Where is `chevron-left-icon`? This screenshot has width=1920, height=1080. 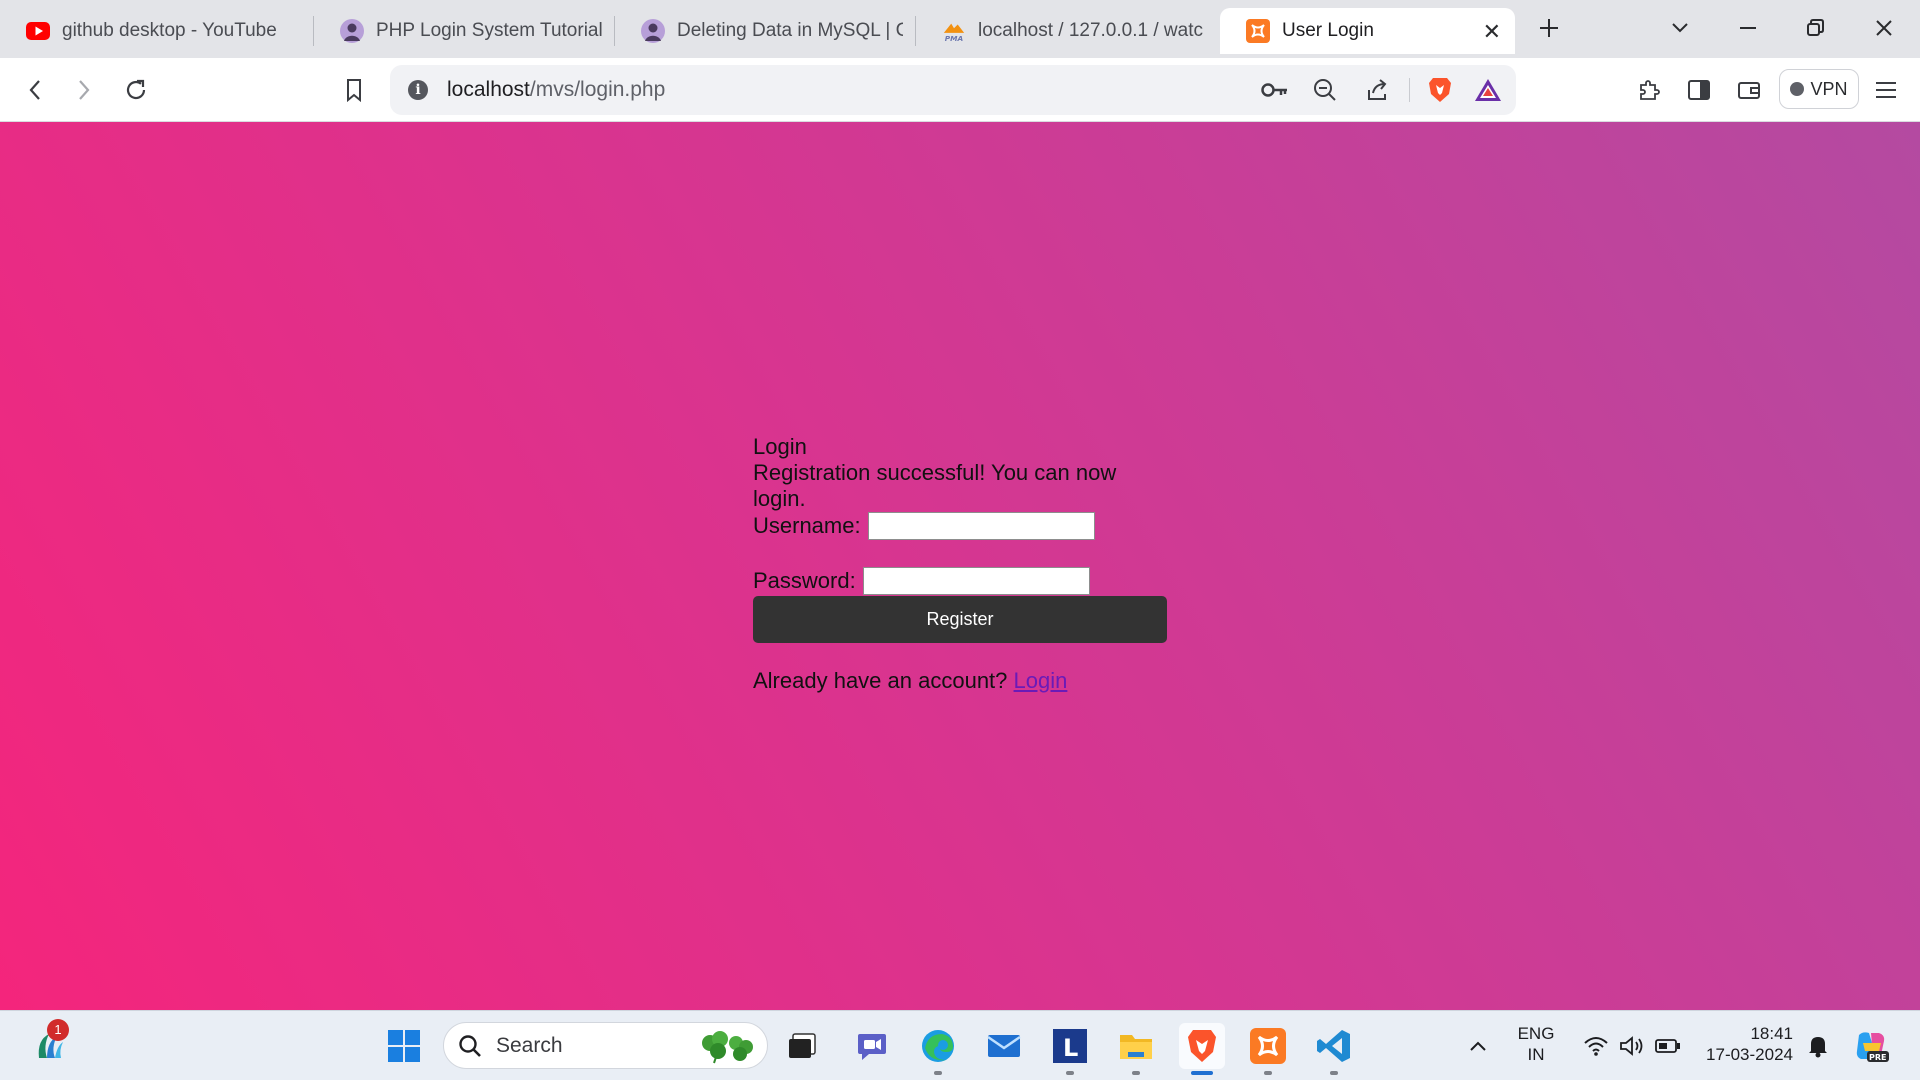 chevron-left-icon is located at coordinates (34, 90).